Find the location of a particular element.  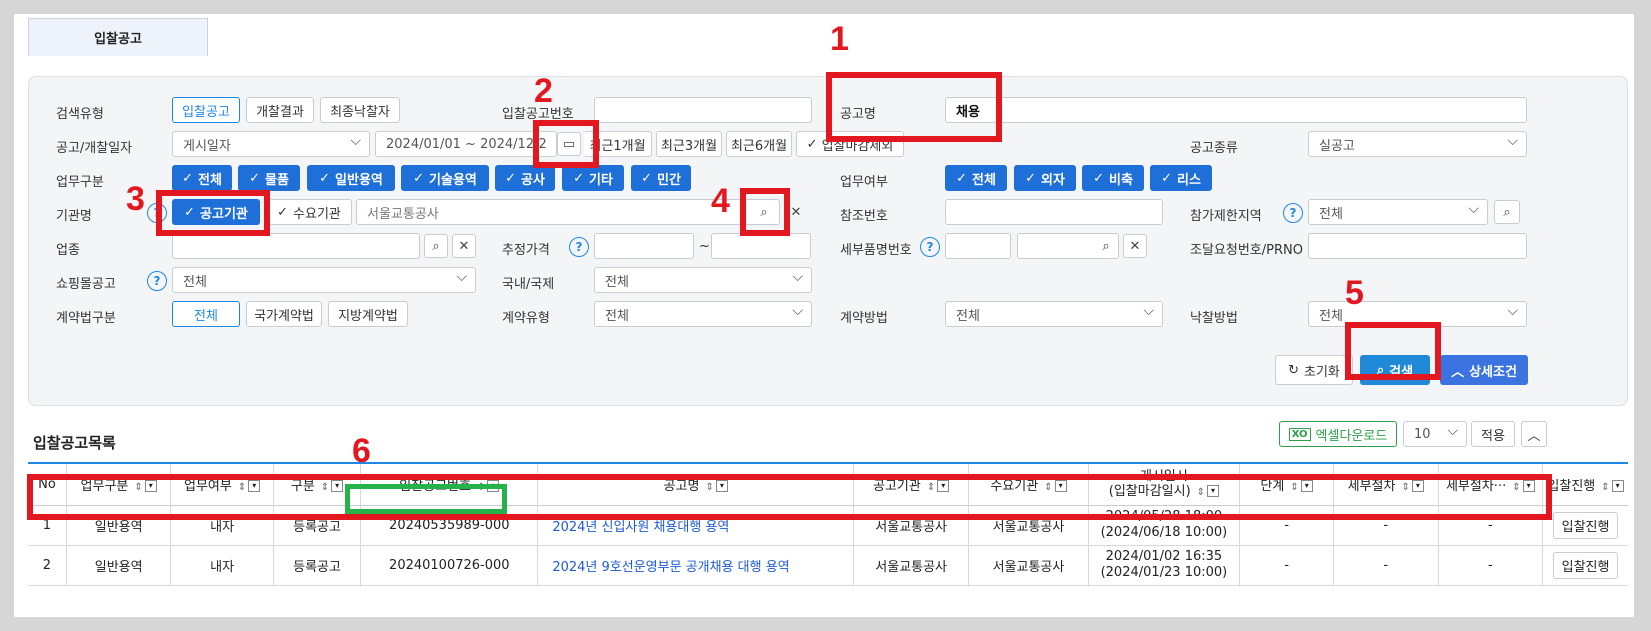

contract-law-all: 전체 is located at coordinates (206, 314).